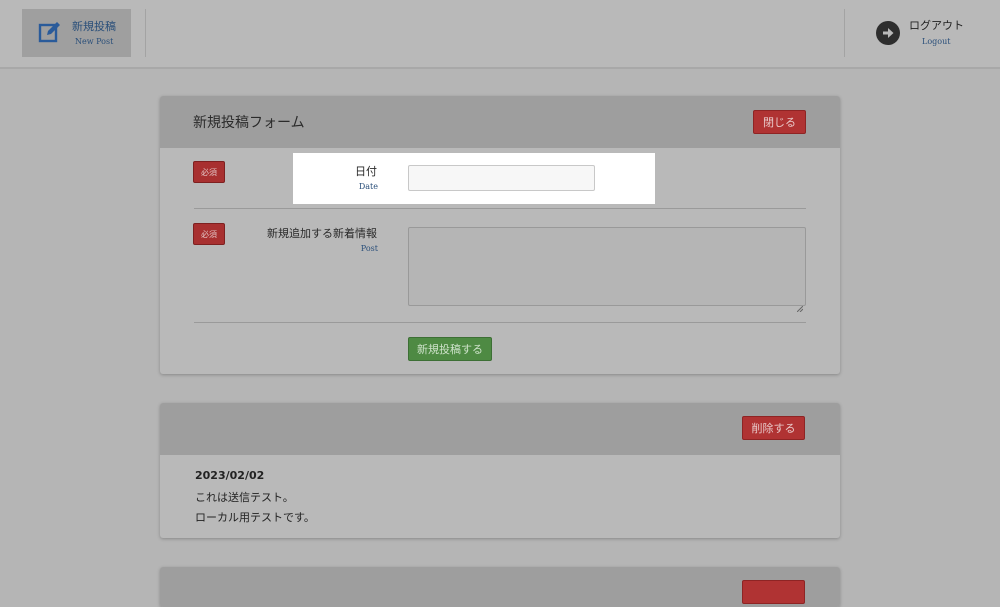 Image resolution: width=1000 pixels, height=607 pixels. What do you see at coordinates (368, 186) in the screenshot?
I see `date-sublabel: Date` at bounding box center [368, 186].